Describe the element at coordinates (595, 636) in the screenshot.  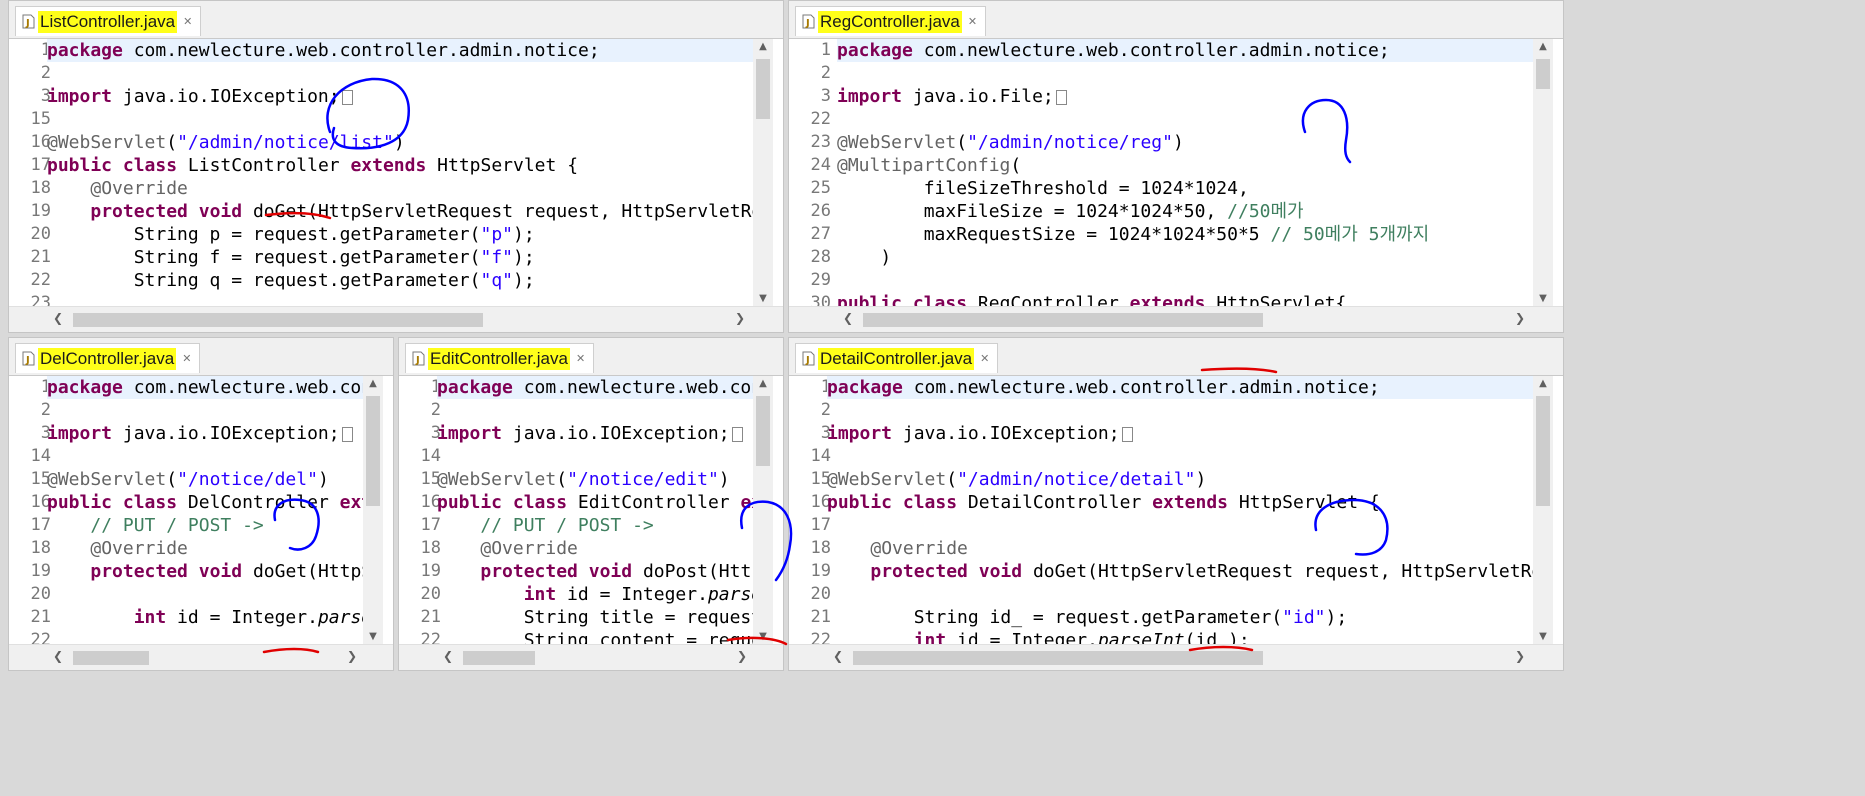
I see `code-line: String content = request.g` at that location.